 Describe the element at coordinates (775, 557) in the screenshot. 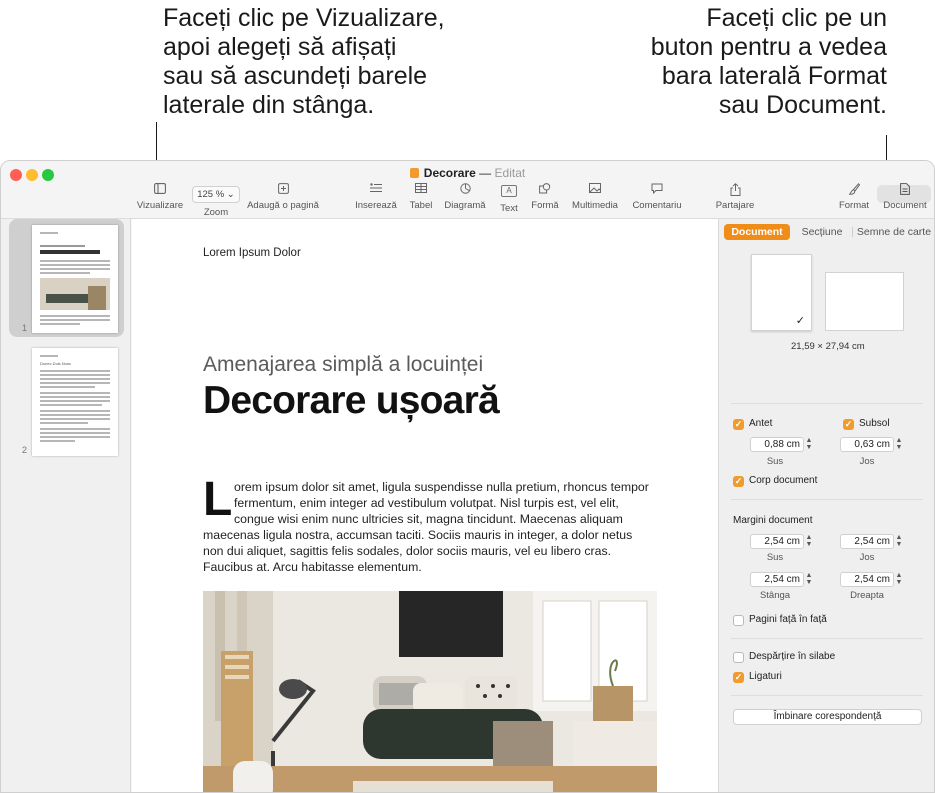

I see `margin-top-sublabel: Sus` at that location.